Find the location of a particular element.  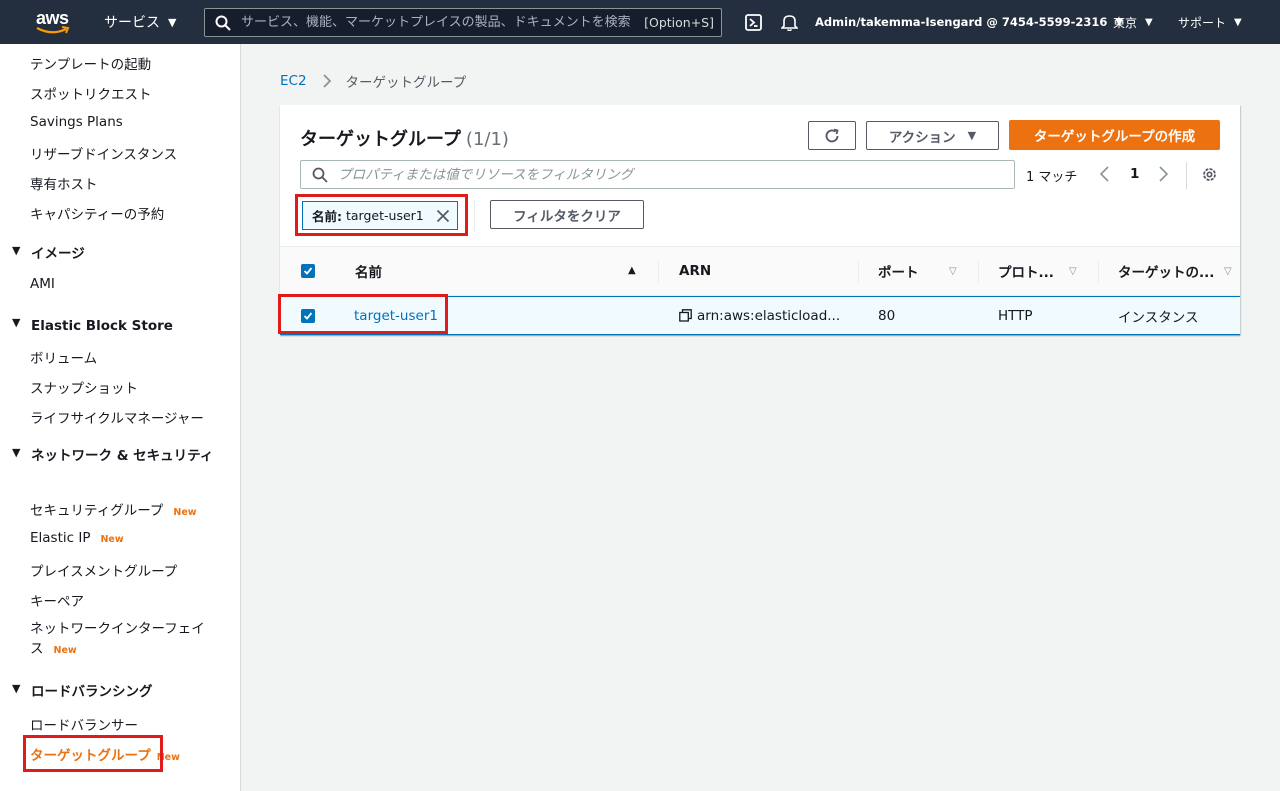

sidebar-section-load-balancing: ▼ ロードバランシング is located at coordinates (116, 692).